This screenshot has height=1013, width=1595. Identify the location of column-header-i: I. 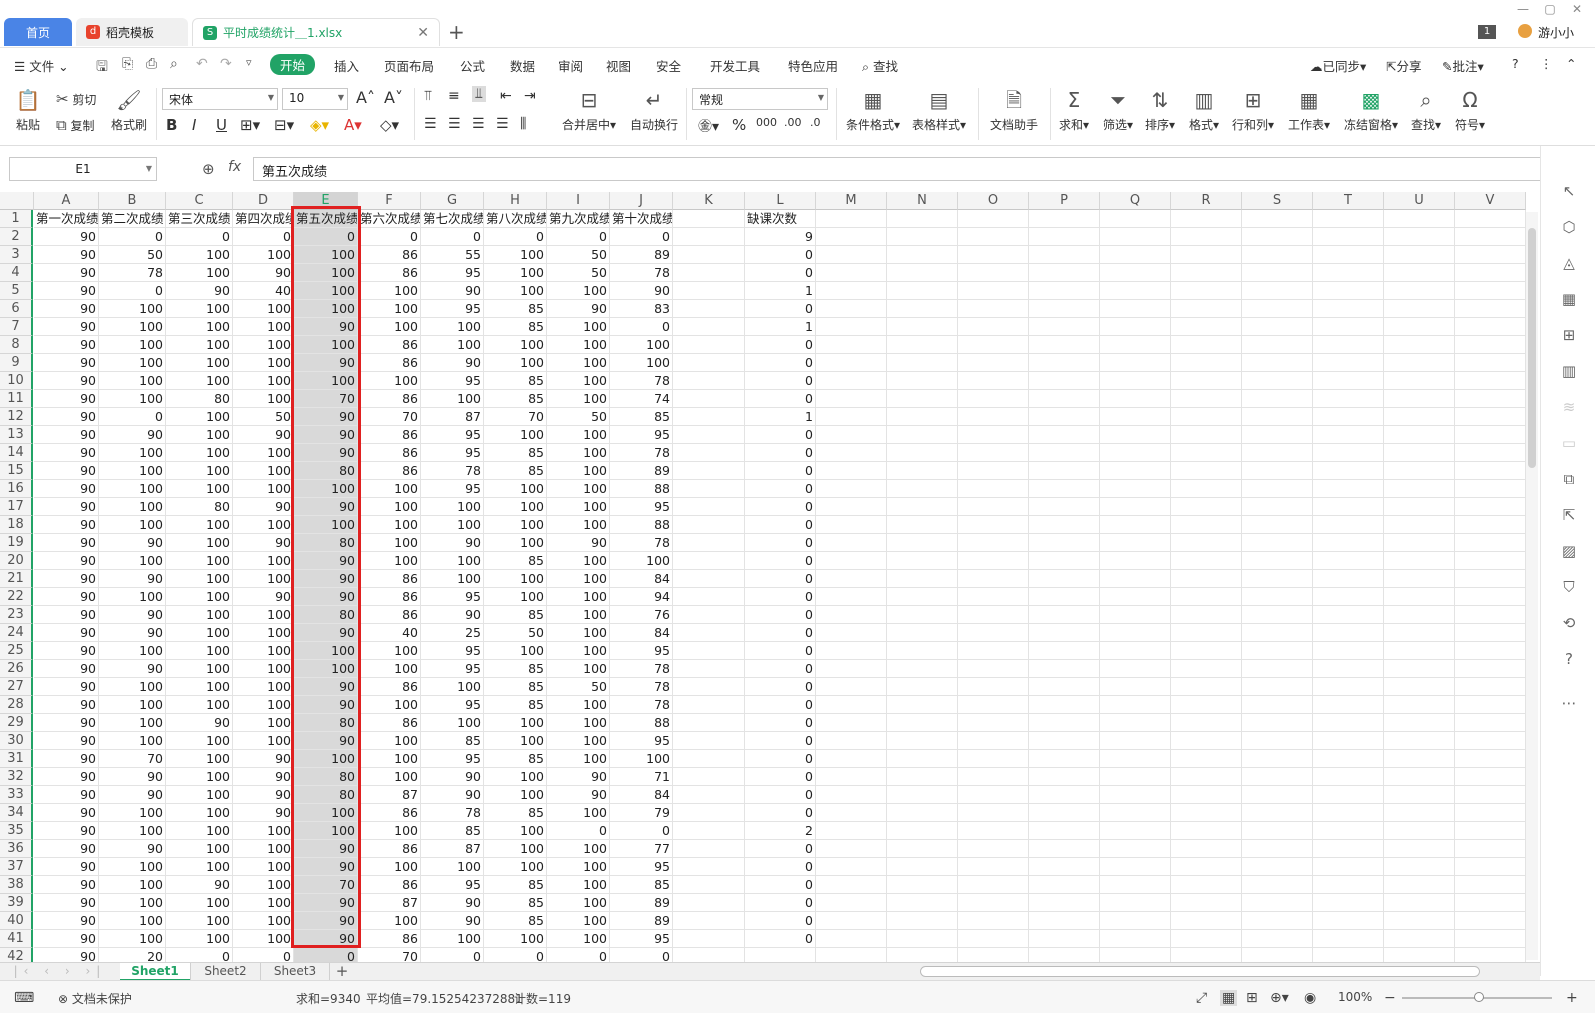
(578, 201).